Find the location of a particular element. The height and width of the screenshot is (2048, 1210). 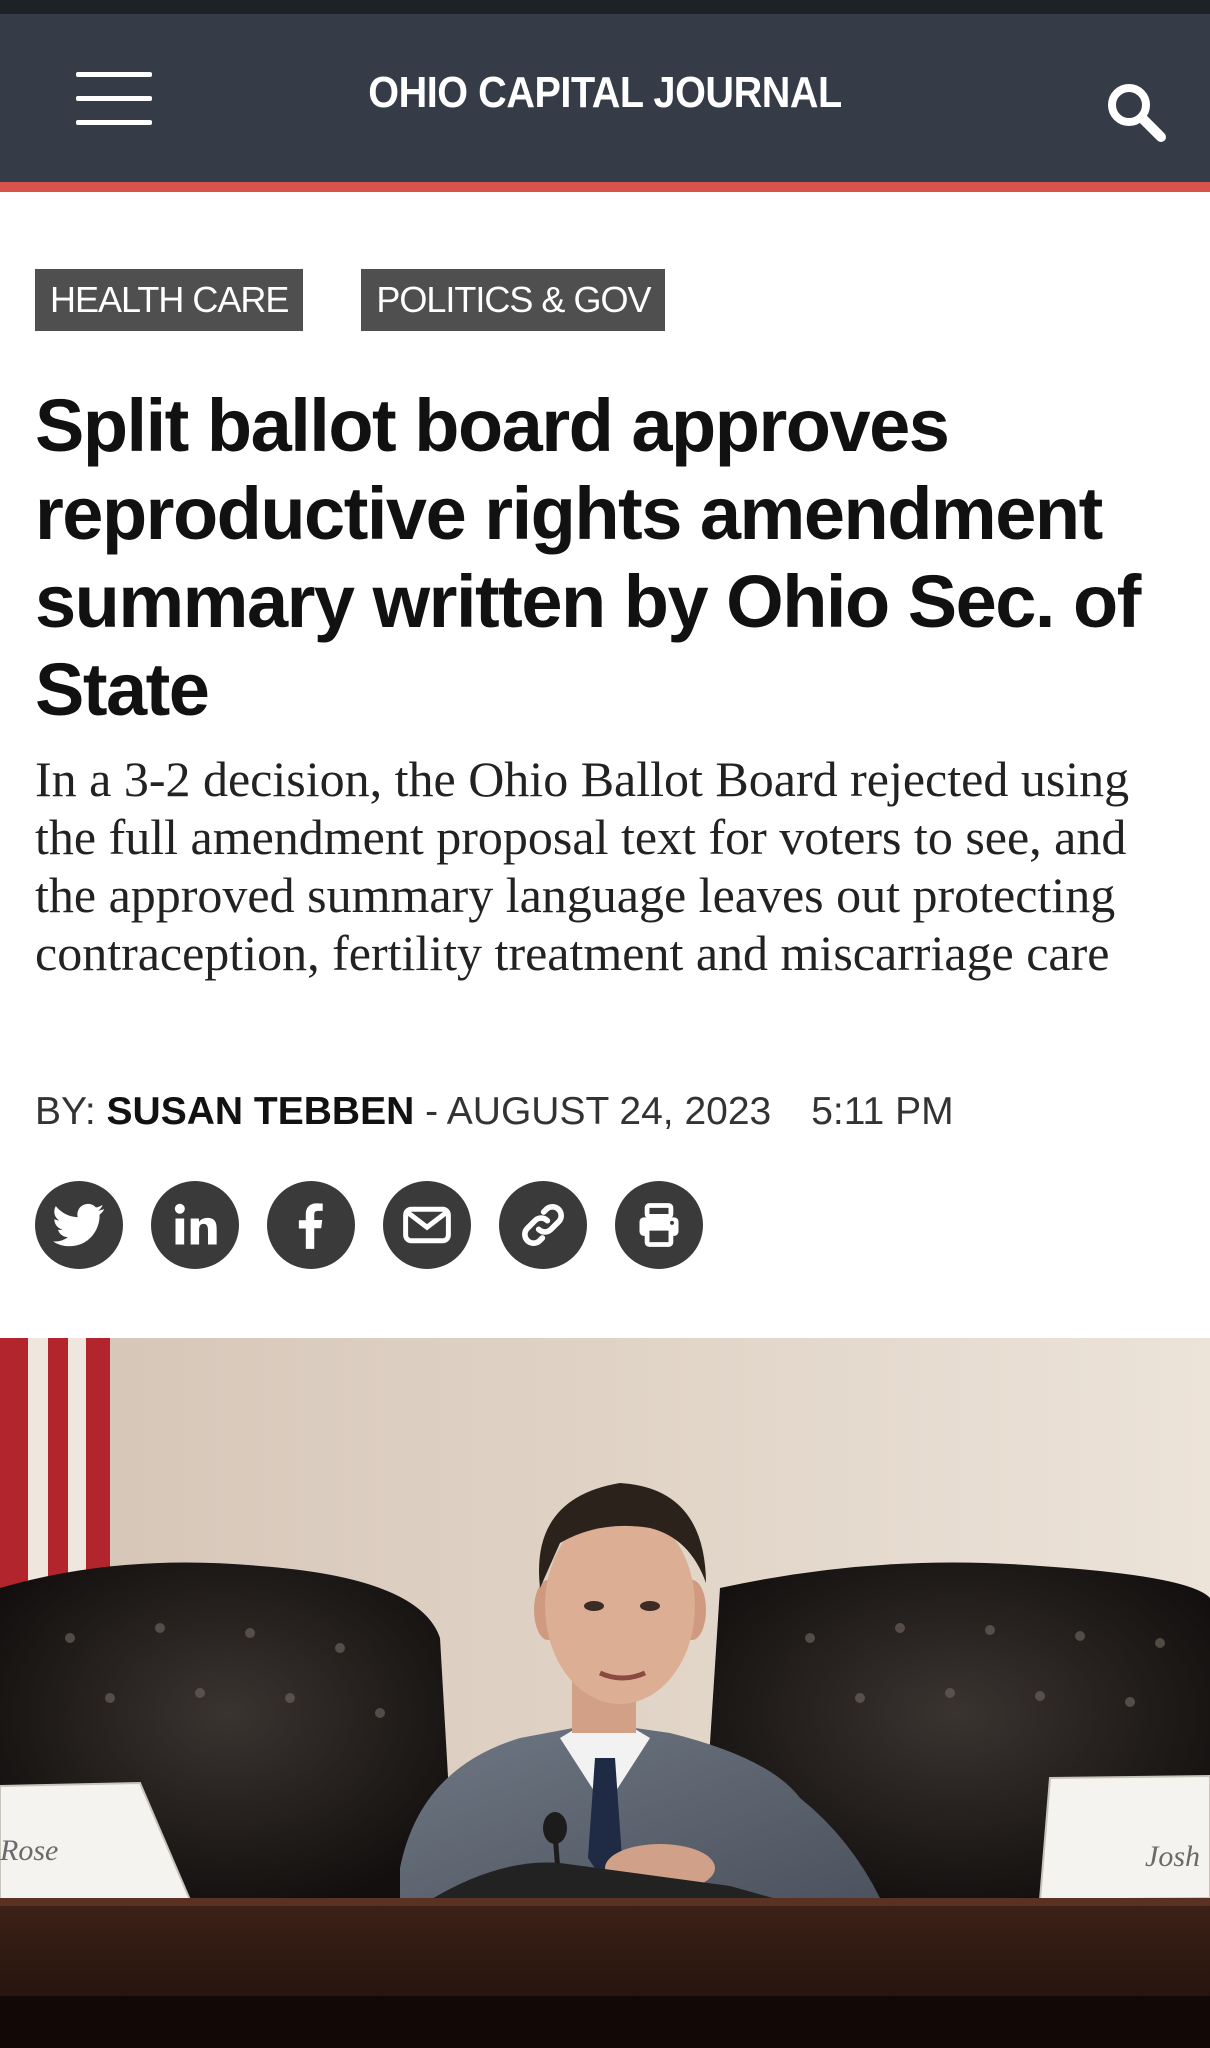

print-icon is located at coordinates (659, 1225).